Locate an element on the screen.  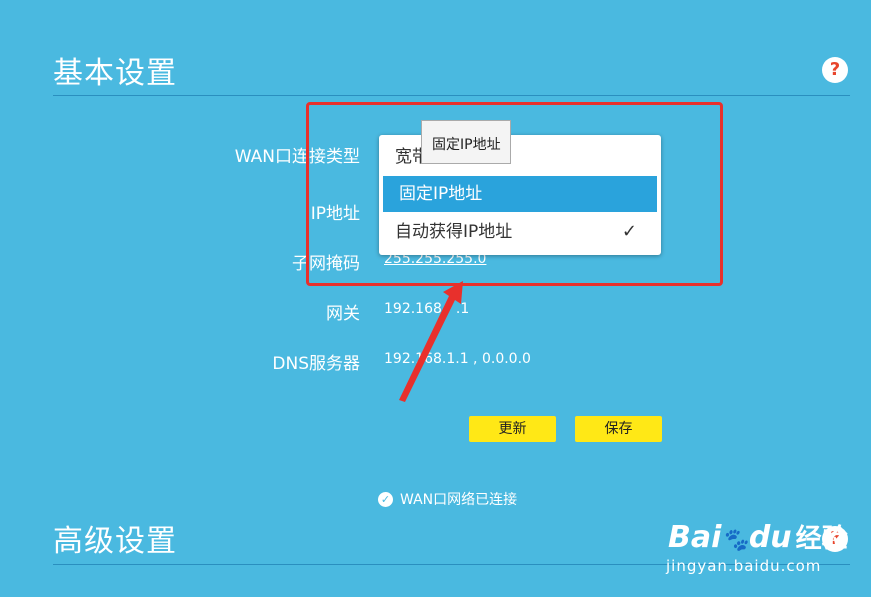
save-button: 保存 is located at coordinates (618, 429).